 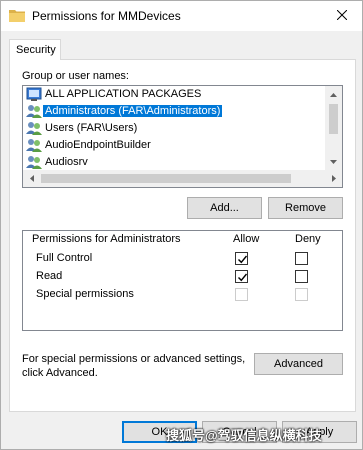 I want to click on window-title: Permissions for MMDevices, so click(x=106, y=16).